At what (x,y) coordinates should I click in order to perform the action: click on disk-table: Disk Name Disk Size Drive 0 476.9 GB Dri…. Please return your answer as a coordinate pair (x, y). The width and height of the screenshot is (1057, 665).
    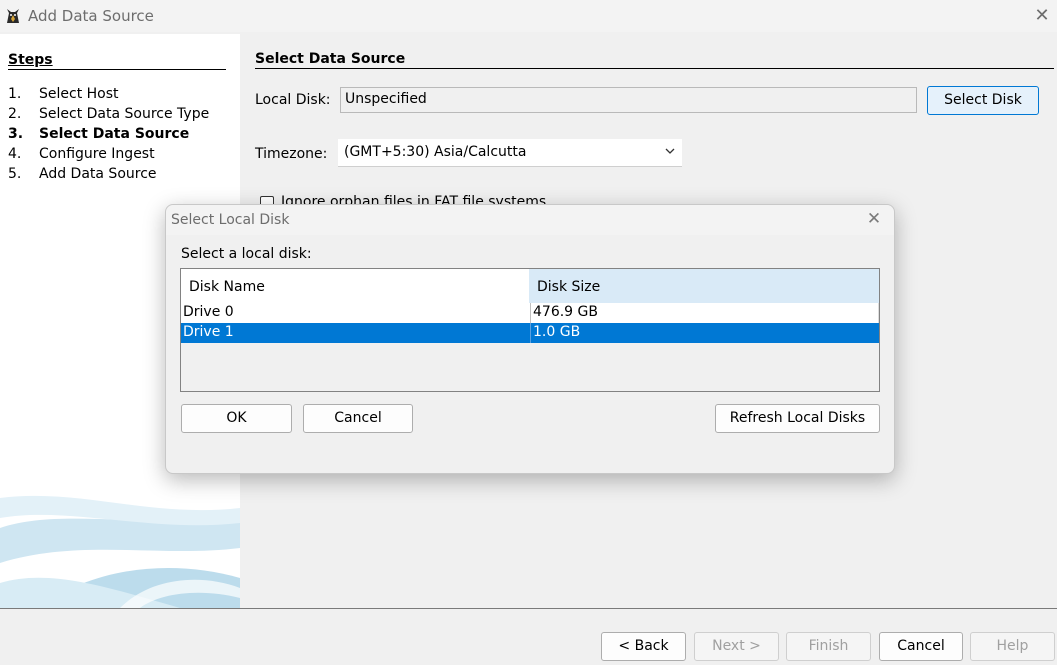
    Looking at the image, I should click on (530, 330).